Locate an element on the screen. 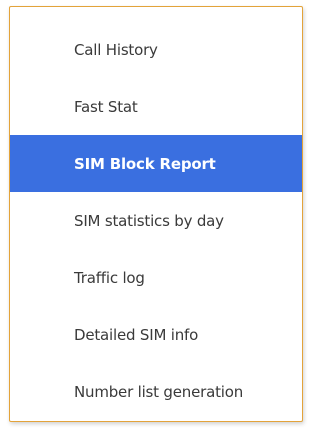 This screenshot has width=320, height=436. menu-item-label: Detailed SIM info is located at coordinates (136, 334).